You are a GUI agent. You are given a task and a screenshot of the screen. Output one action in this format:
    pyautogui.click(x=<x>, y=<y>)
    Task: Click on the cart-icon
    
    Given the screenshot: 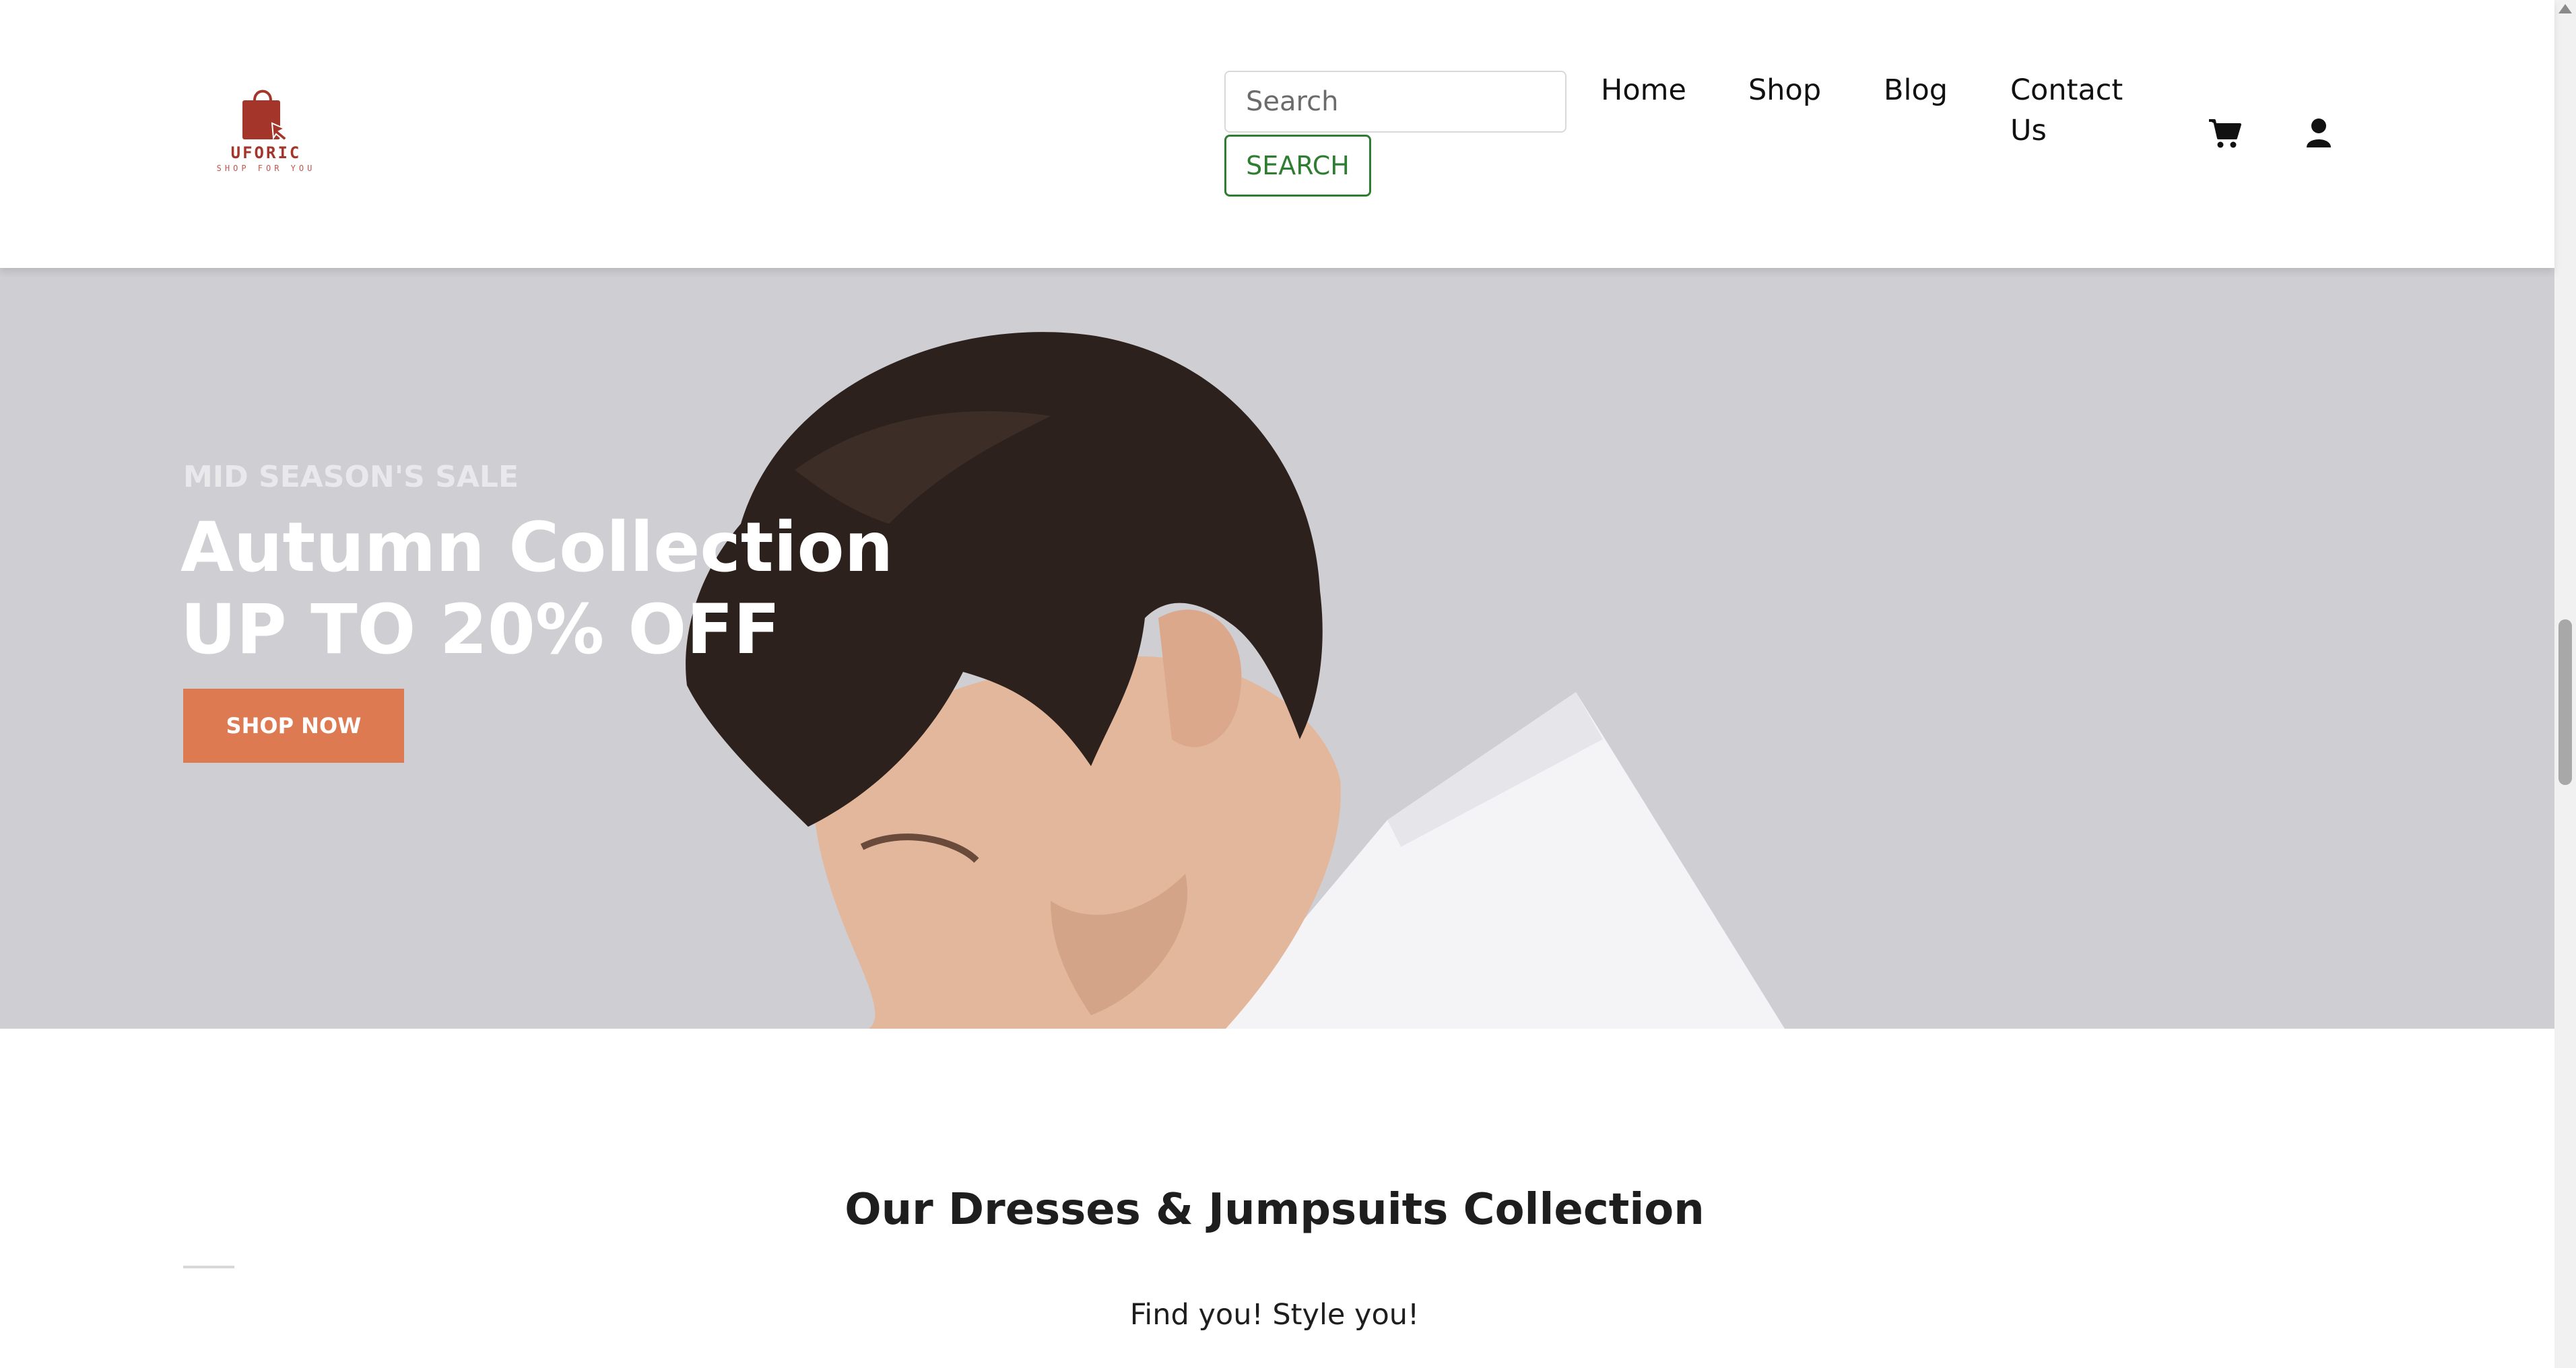 What is the action you would take?
    pyautogui.click(x=2225, y=133)
    